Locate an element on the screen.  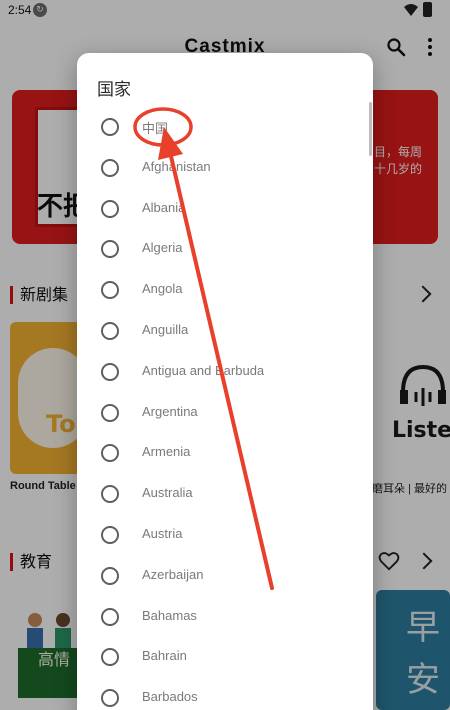
country-option-label: Austria is located at coordinates (162, 533).